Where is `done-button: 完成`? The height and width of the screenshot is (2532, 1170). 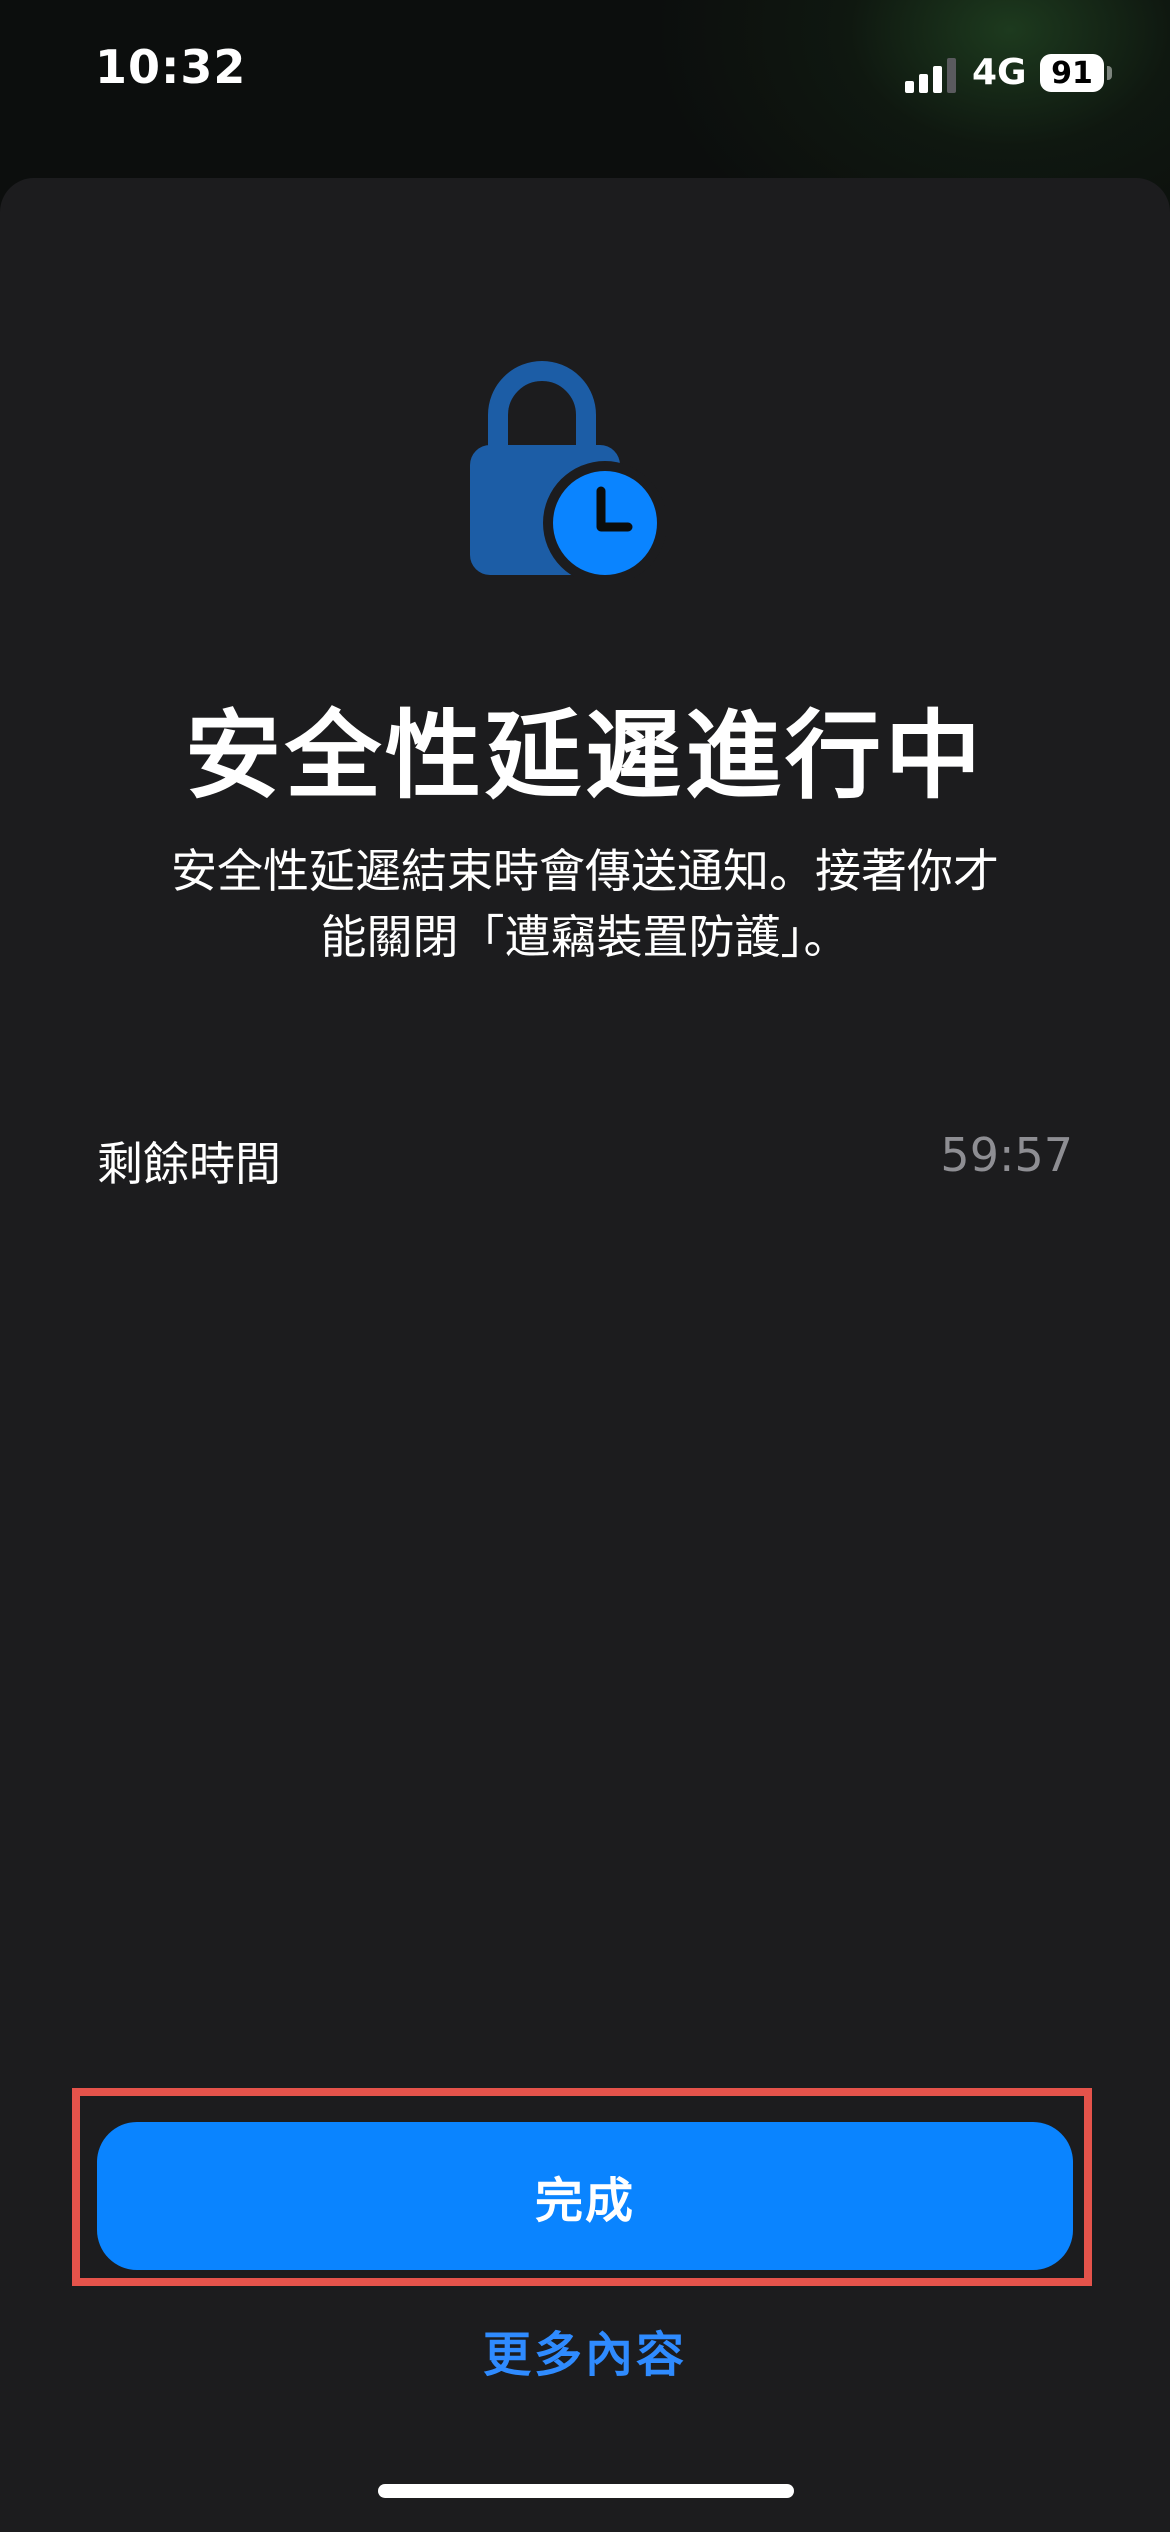 done-button: 完成 is located at coordinates (585, 2196).